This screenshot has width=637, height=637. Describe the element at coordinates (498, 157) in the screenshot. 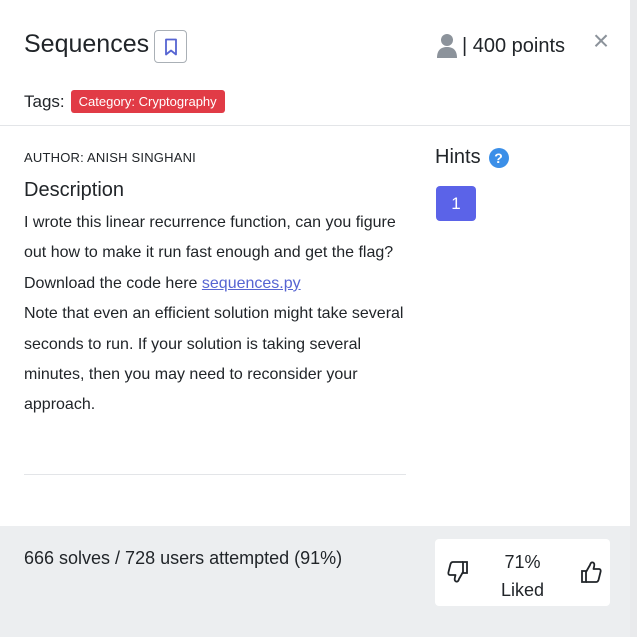

I see `help-icon: ?` at that location.